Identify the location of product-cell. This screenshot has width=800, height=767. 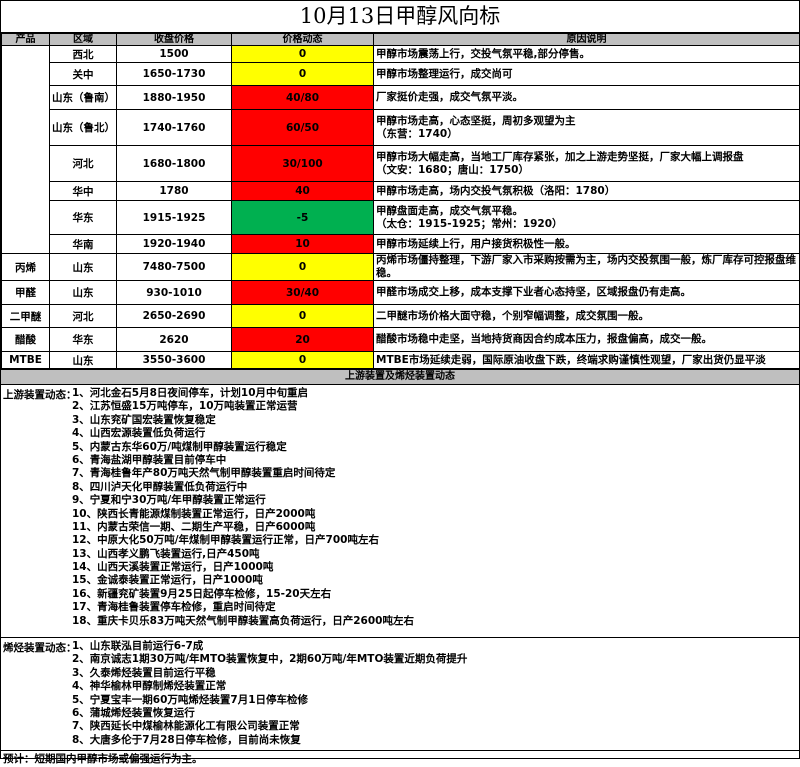
(25, 149).